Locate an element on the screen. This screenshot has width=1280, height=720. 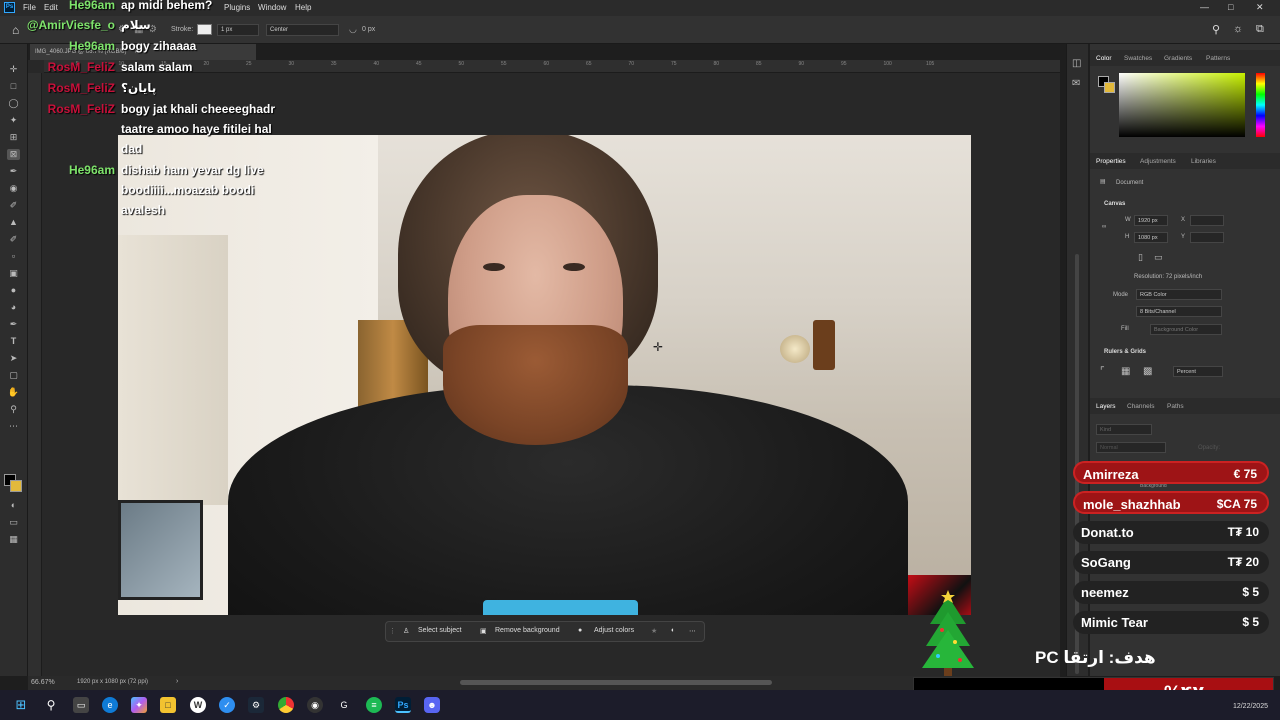
lasso-tool-icon: ◯ is located at coordinates (13, 103).